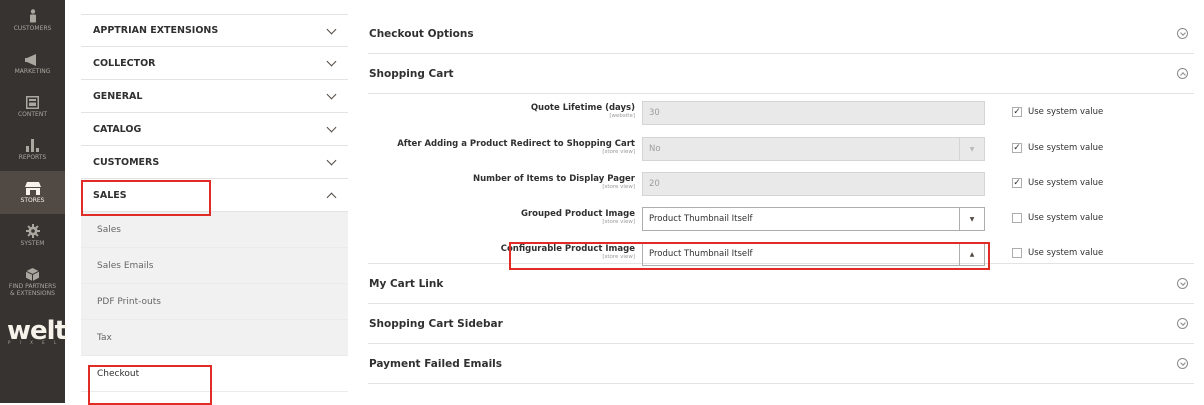 This screenshot has height=405, width=1204. I want to click on field-label-text: Quote Lifetime (days), so click(582, 108).